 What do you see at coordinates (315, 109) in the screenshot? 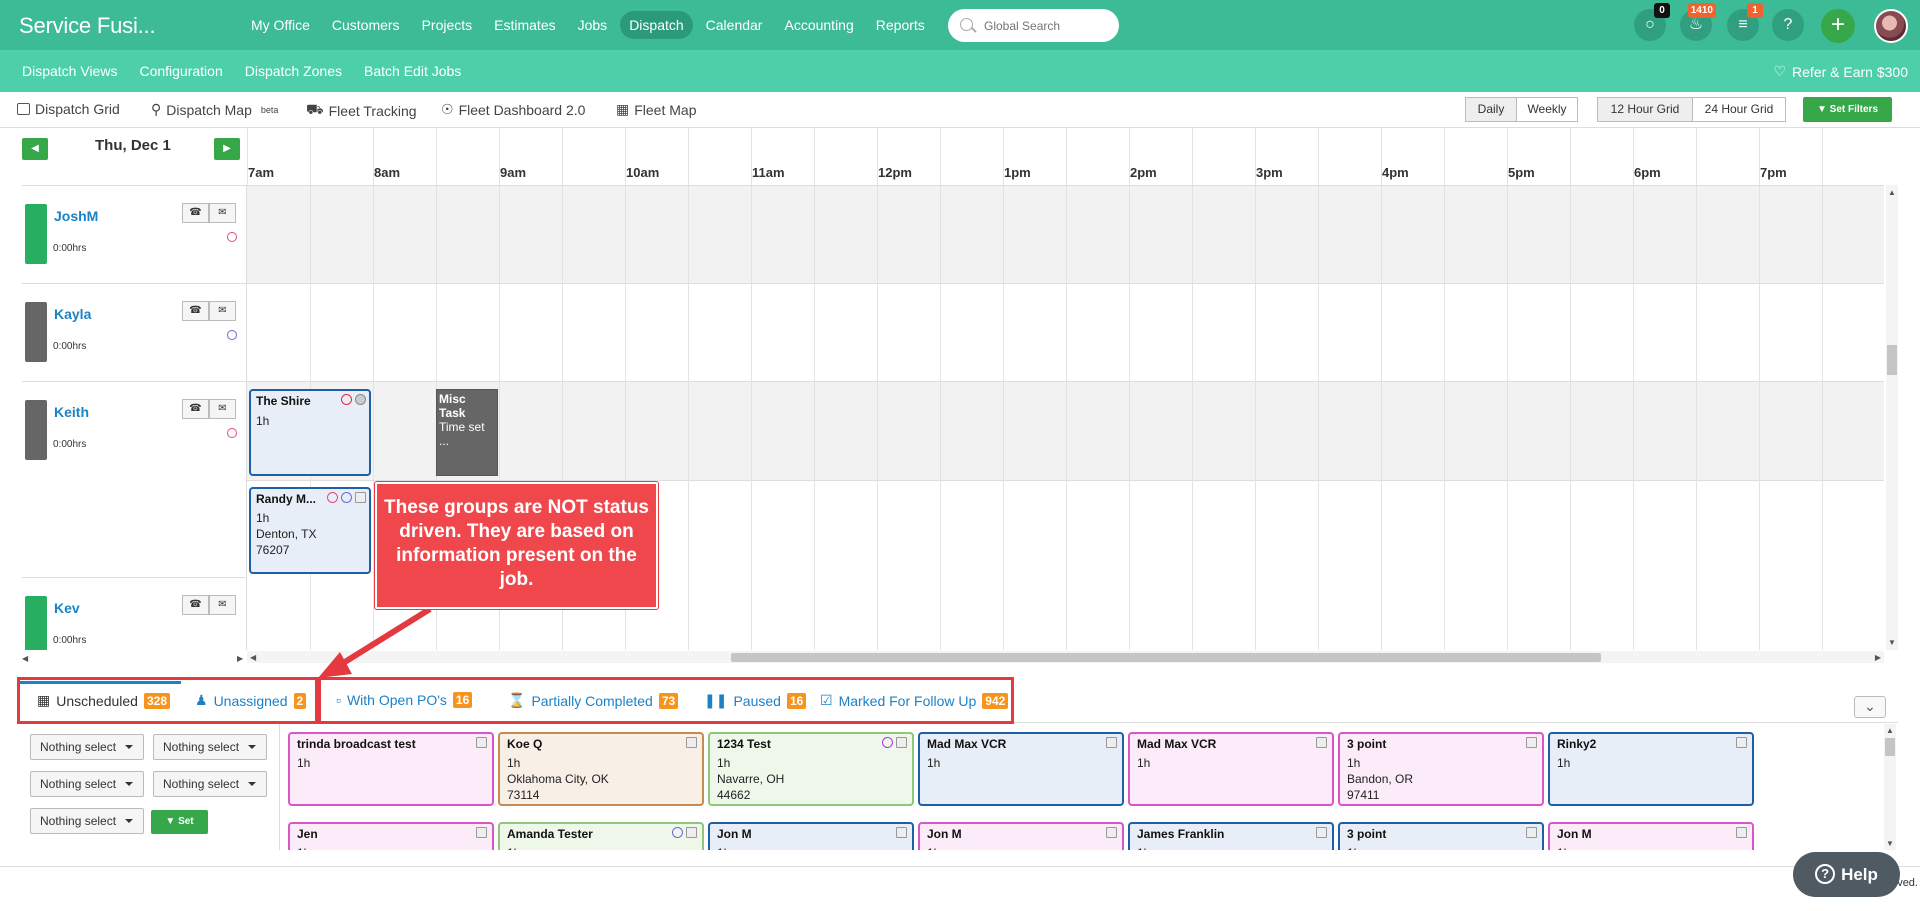
I see `truck-icon: ⛟` at bounding box center [315, 109].